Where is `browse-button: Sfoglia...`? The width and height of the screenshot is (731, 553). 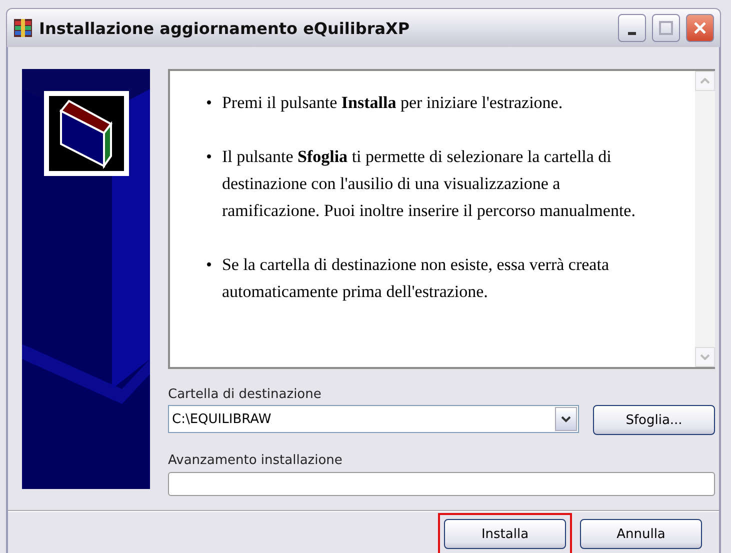 browse-button: Sfoglia... is located at coordinates (654, 420).